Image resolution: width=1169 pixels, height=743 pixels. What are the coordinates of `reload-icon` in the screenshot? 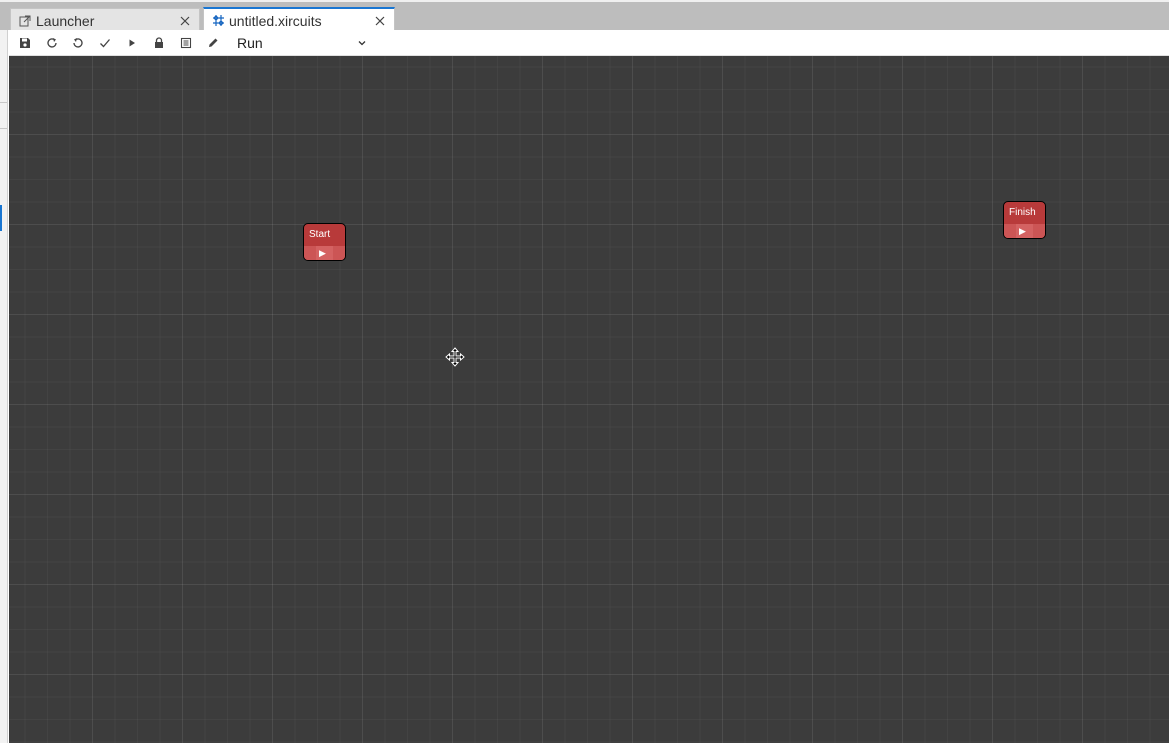 It's located at (52, 43).